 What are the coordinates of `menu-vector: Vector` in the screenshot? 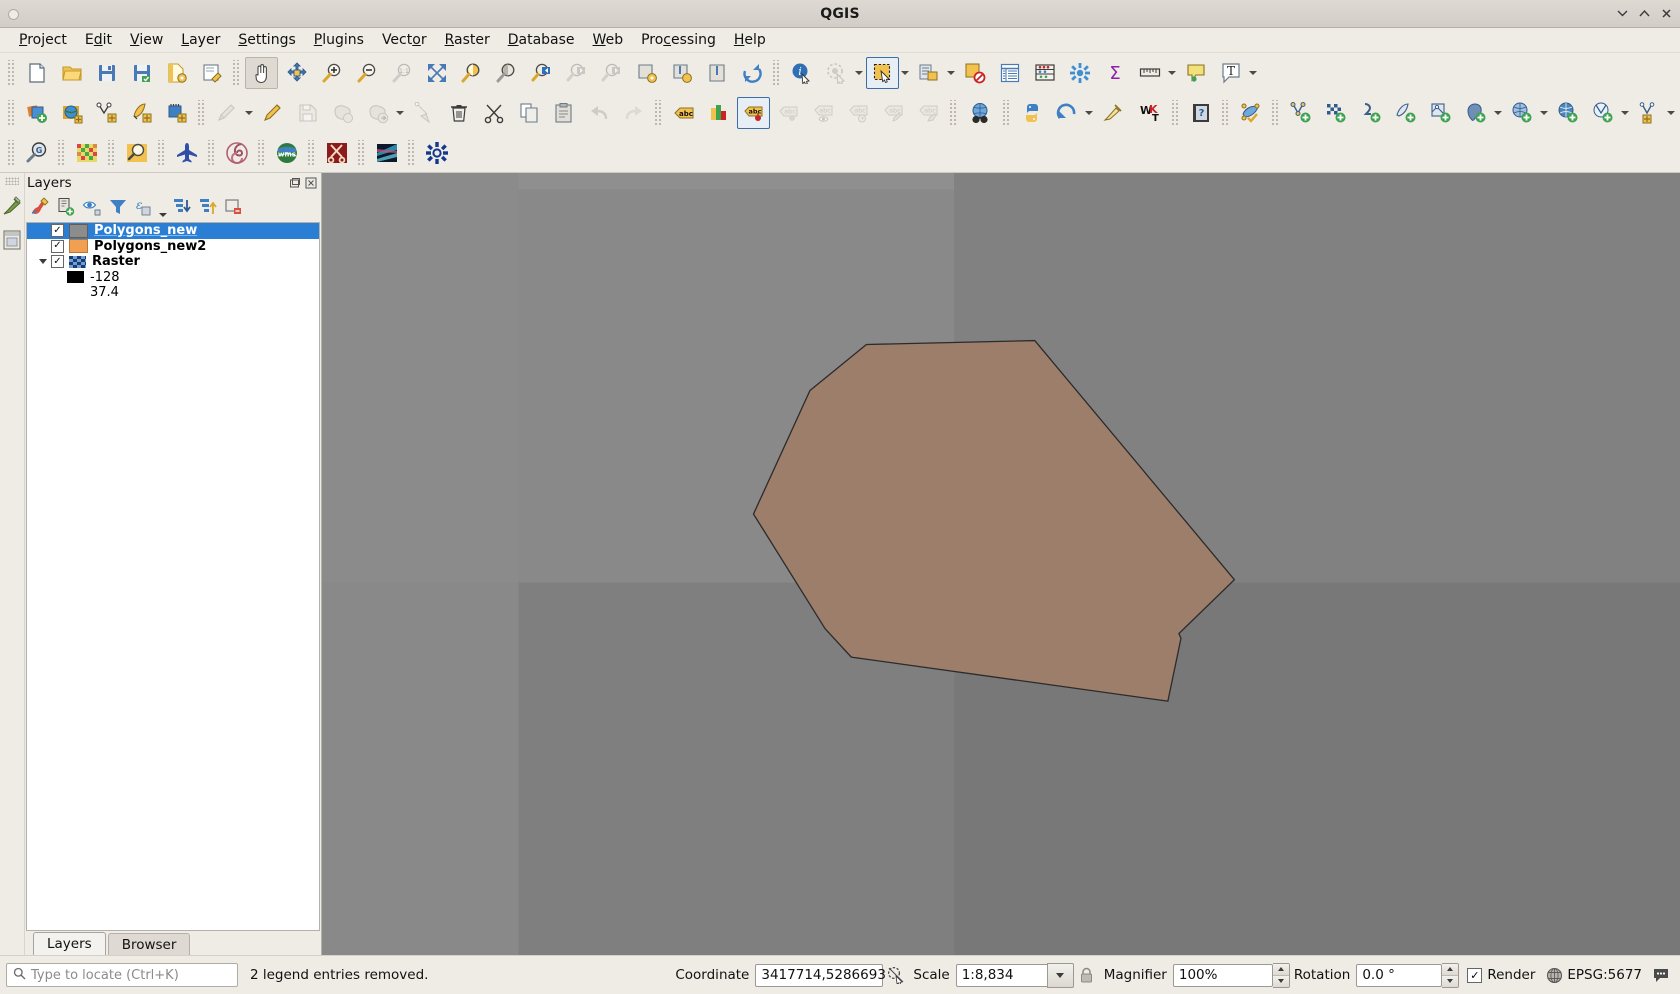 It's located at (404, 40).